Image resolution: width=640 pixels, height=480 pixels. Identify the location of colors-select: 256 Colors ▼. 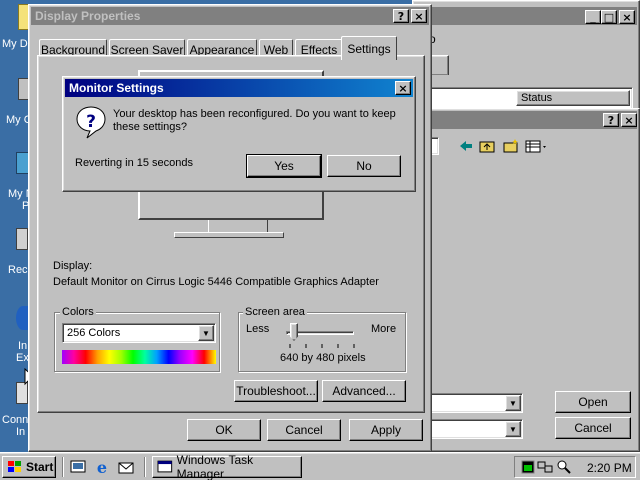
(139, 333).